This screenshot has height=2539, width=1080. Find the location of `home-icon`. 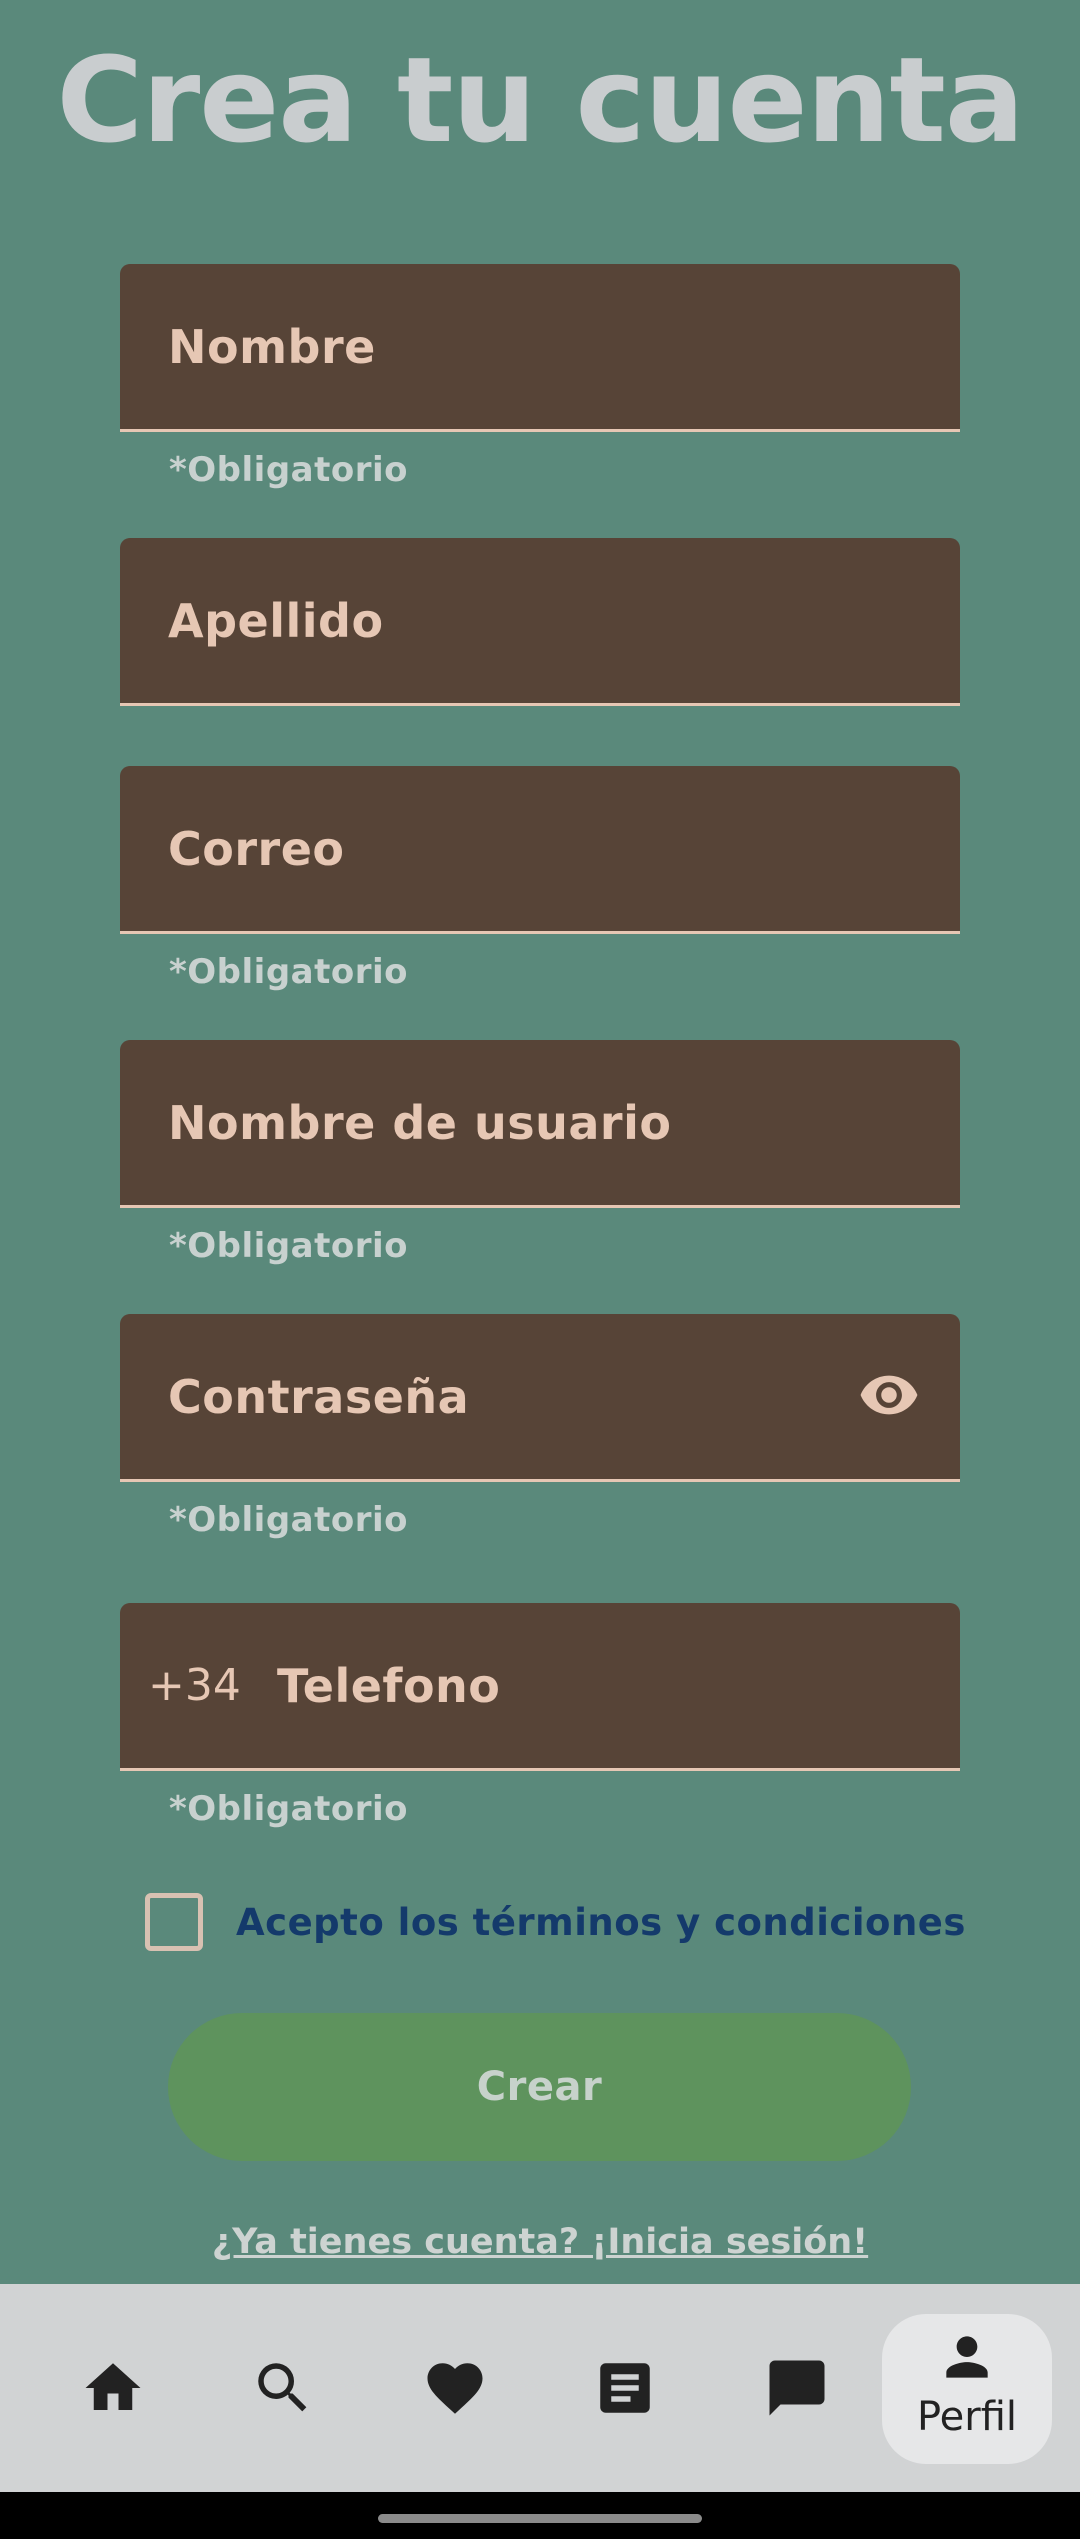

home-icon is located at coordinates (113, 2386).